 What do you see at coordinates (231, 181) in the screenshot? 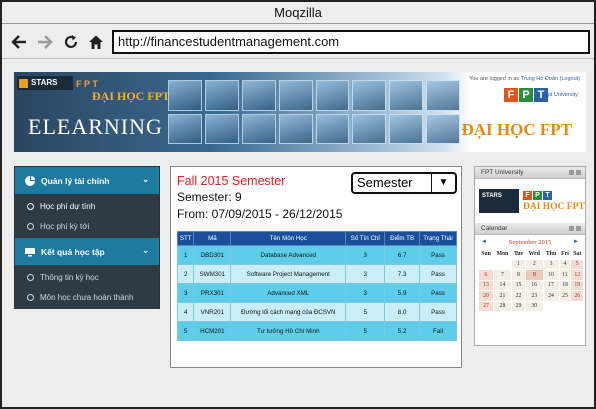
I see `semester-title: Fall 2015 Semester` at bounding box center [231, 181].